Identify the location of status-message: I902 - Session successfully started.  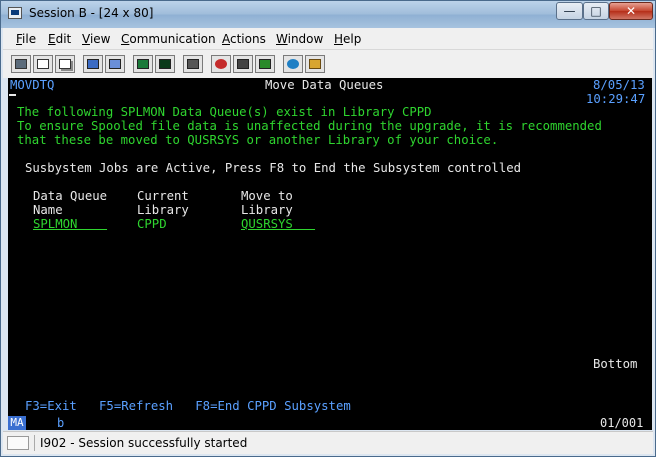
(144, 443).